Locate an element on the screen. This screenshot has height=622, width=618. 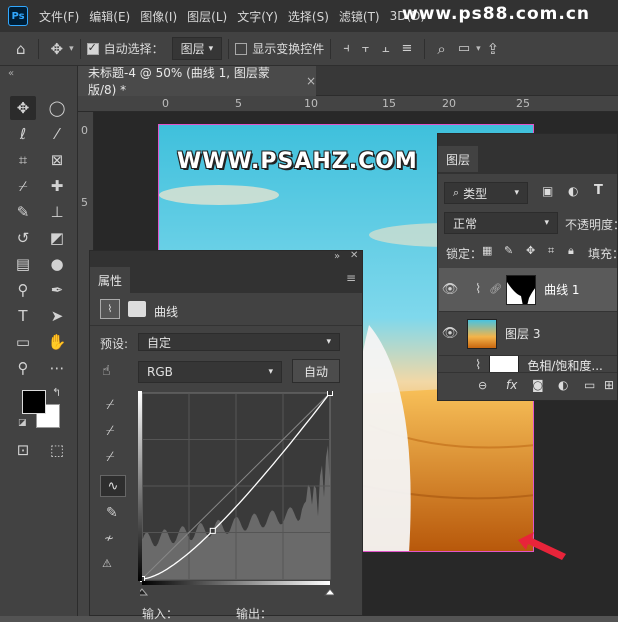
layer-filter-value: 类型 is located at coordinates (475, 193).